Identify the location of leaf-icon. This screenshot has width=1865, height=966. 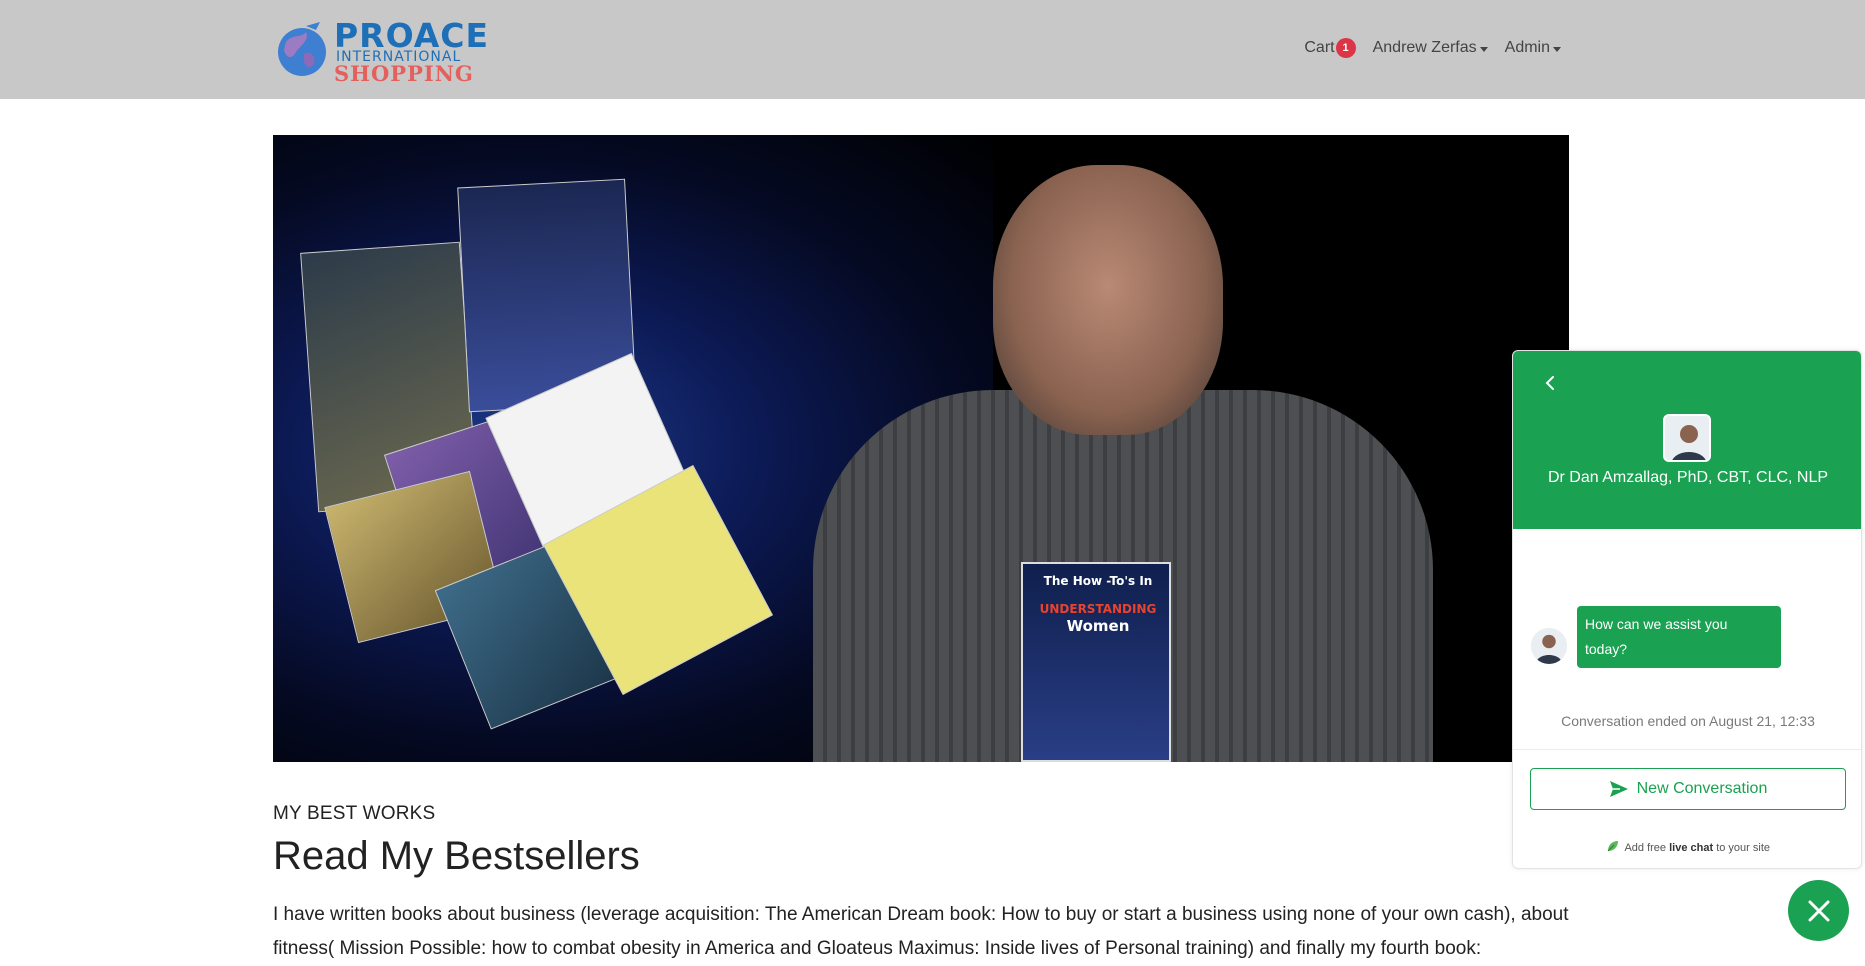
(1612, 846).